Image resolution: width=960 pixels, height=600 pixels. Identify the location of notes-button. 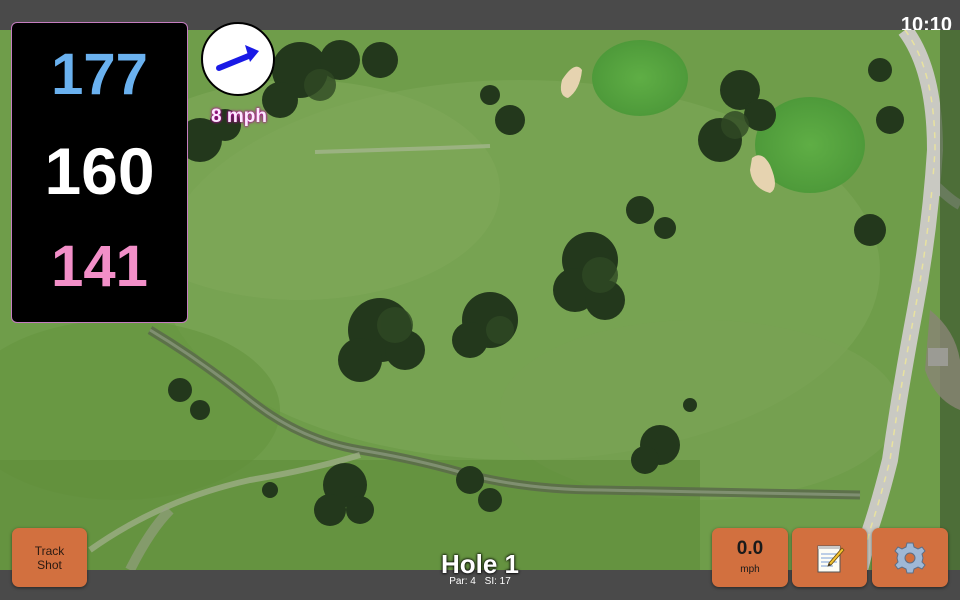
(829, 557).